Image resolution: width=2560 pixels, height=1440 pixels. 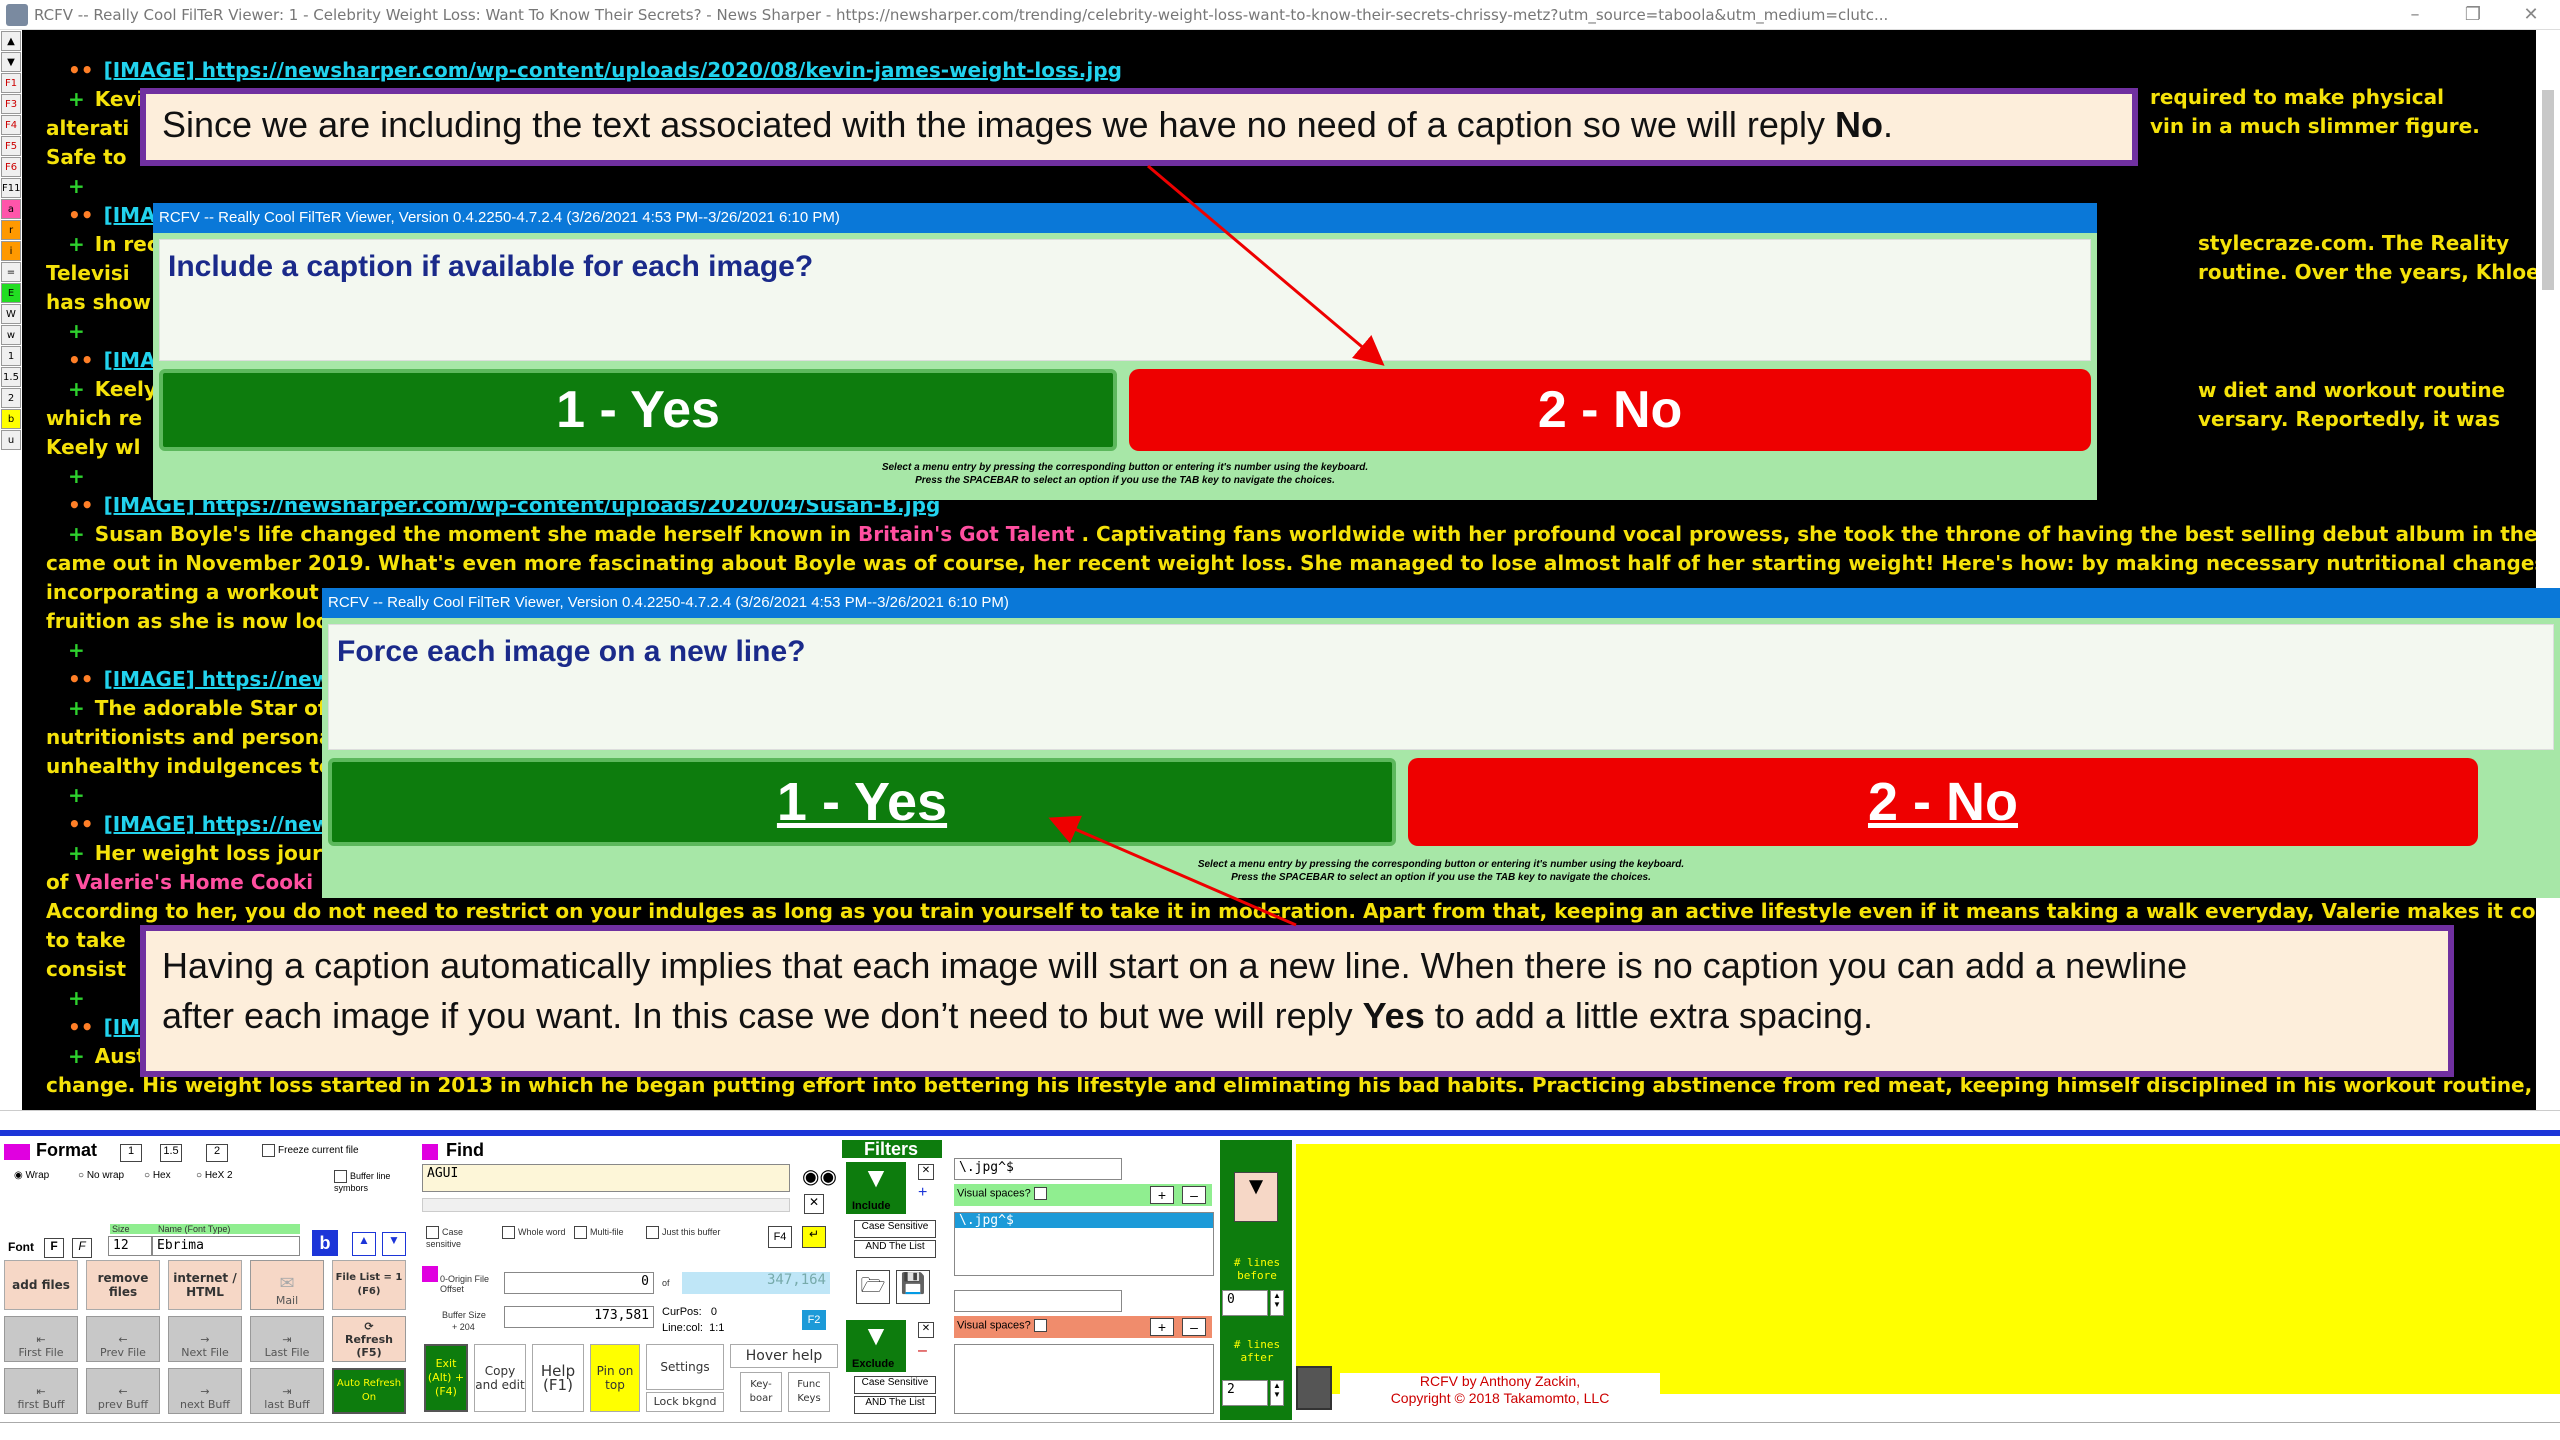 I want to click on save-icon: 💾, so click(x=913, y=1287).